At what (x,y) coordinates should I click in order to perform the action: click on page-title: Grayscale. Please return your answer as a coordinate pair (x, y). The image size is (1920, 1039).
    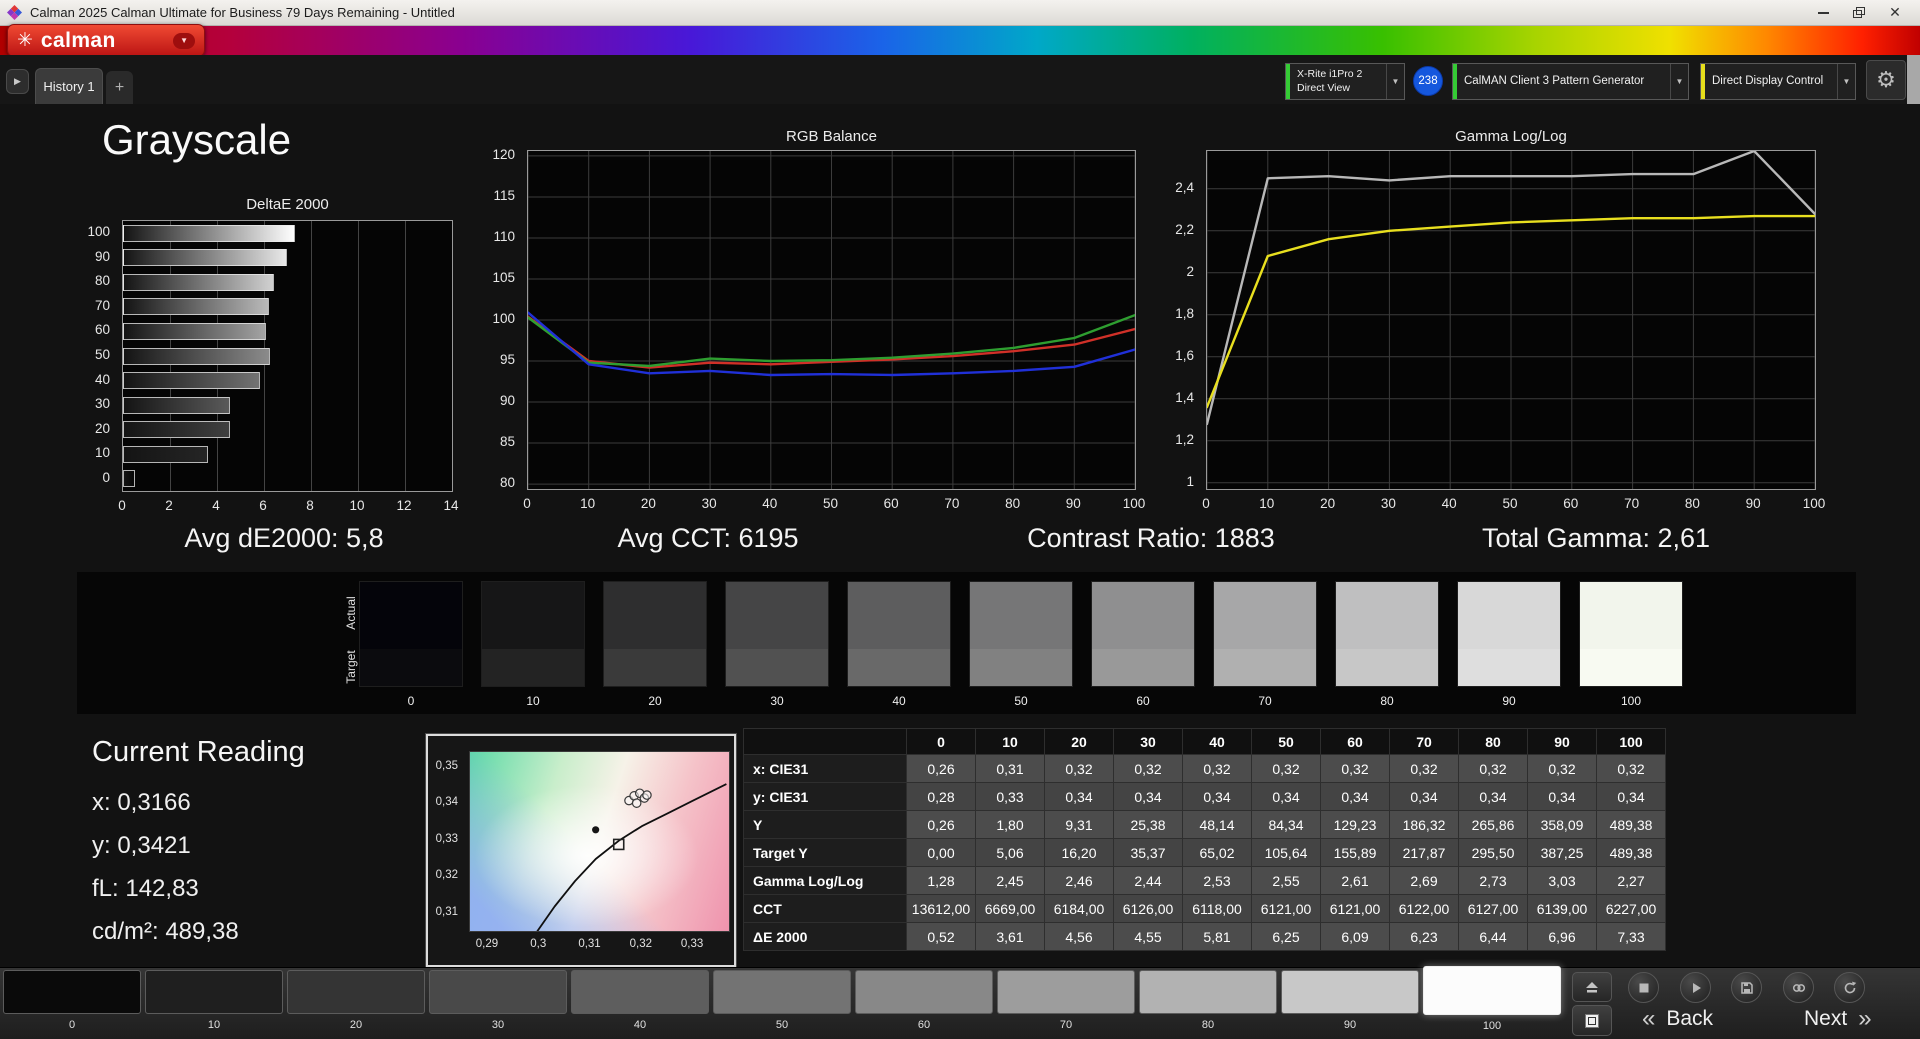
    Looking at the image, I should click on (197, 139).